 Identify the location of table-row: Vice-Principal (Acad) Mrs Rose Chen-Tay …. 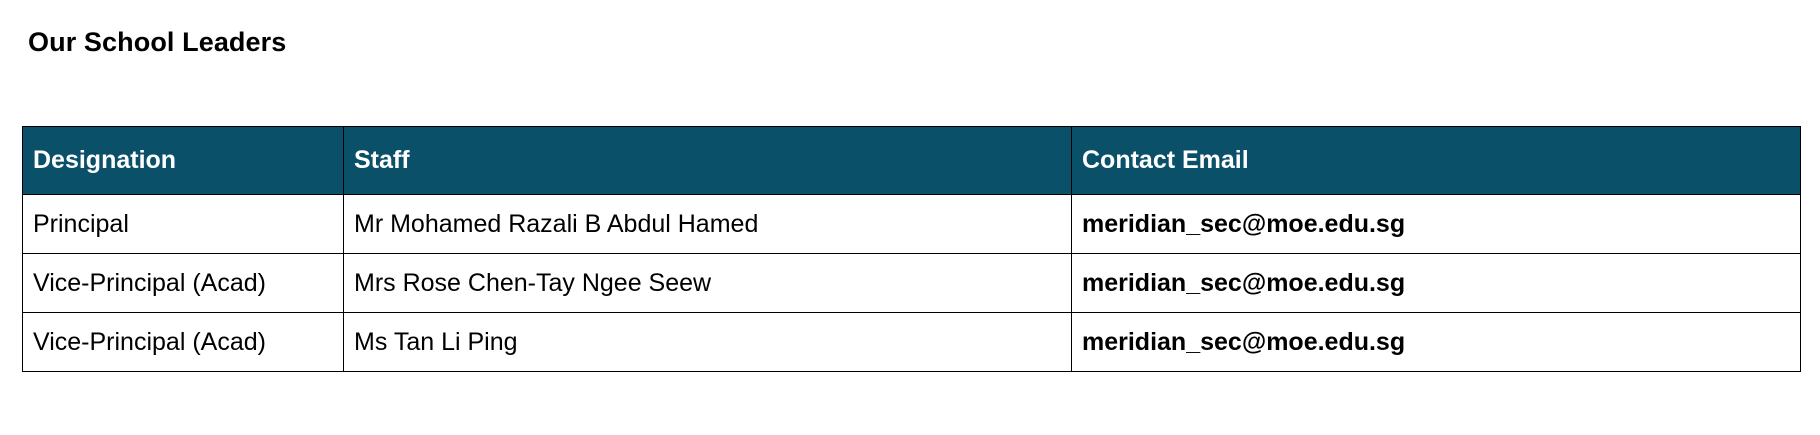
(911, 283).